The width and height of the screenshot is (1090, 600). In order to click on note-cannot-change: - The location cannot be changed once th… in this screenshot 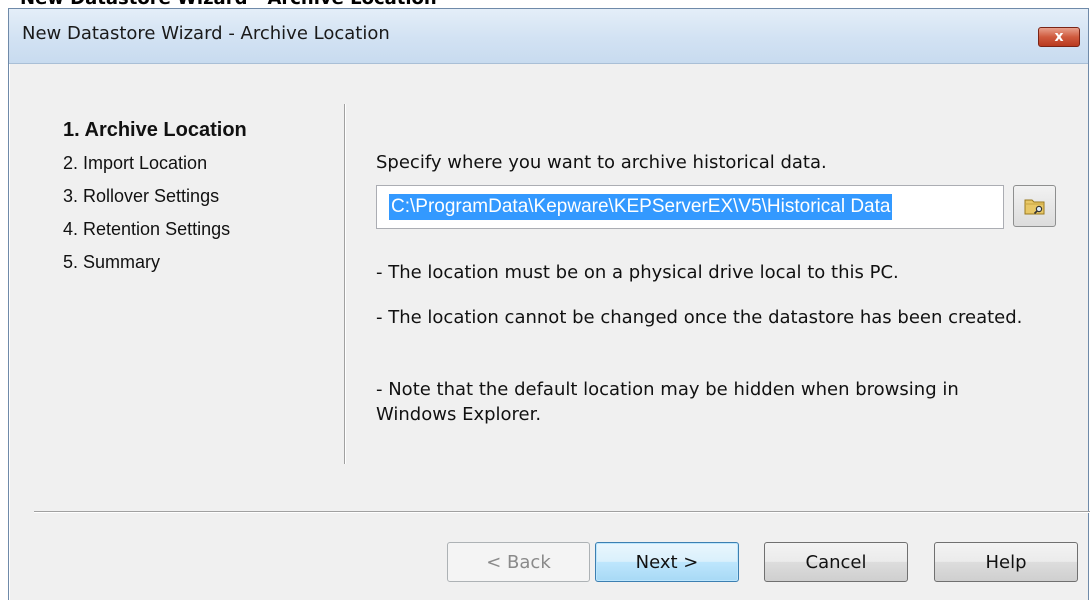, I will do `click(699, 317)`.